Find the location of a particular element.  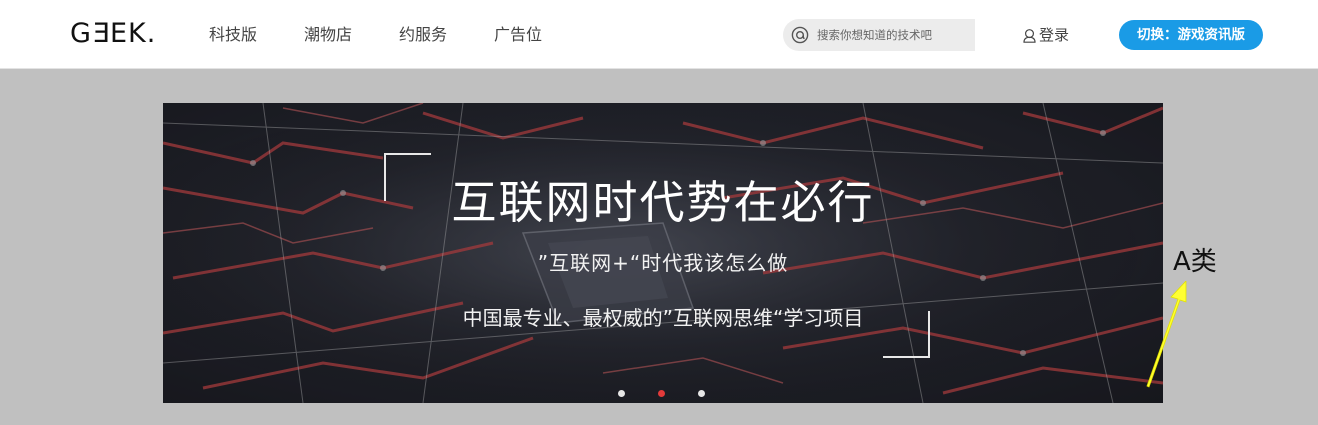

search-box is located at coordinates (879, 35).